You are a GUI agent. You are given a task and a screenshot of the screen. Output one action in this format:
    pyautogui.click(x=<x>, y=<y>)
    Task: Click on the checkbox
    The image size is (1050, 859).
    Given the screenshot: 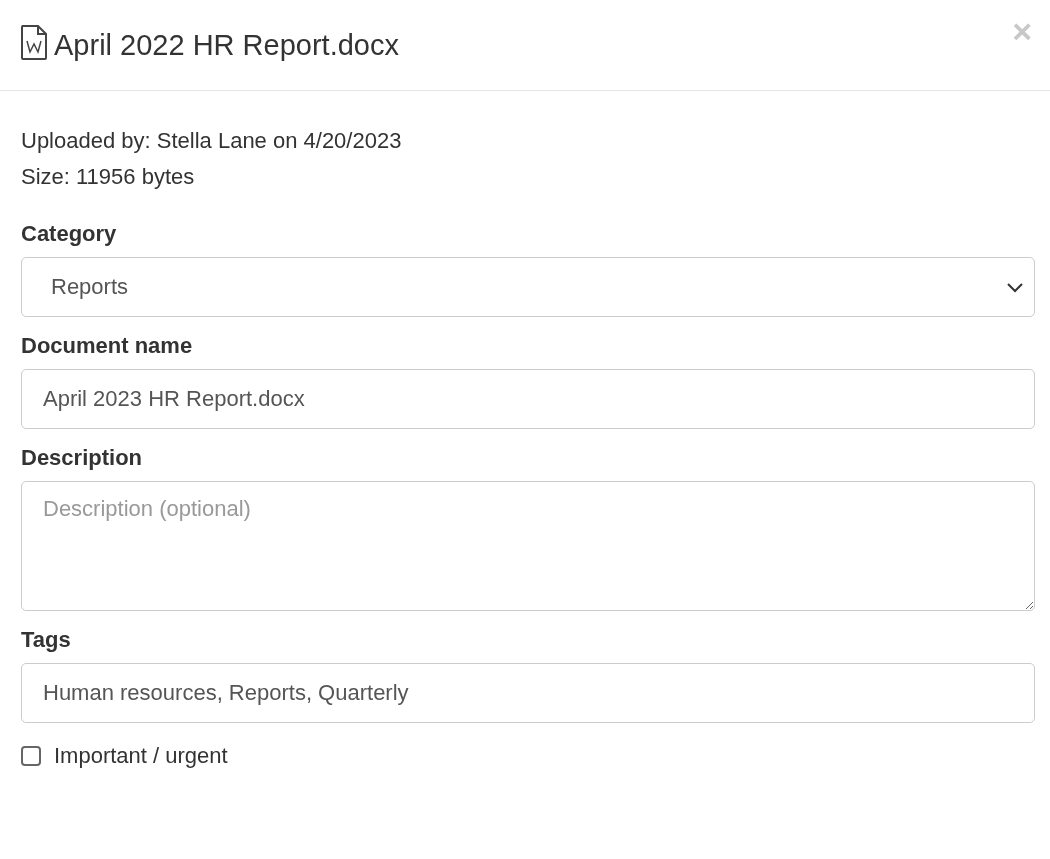 What is the action you would take?
    pyautogui.click(x=31, y=756)
    